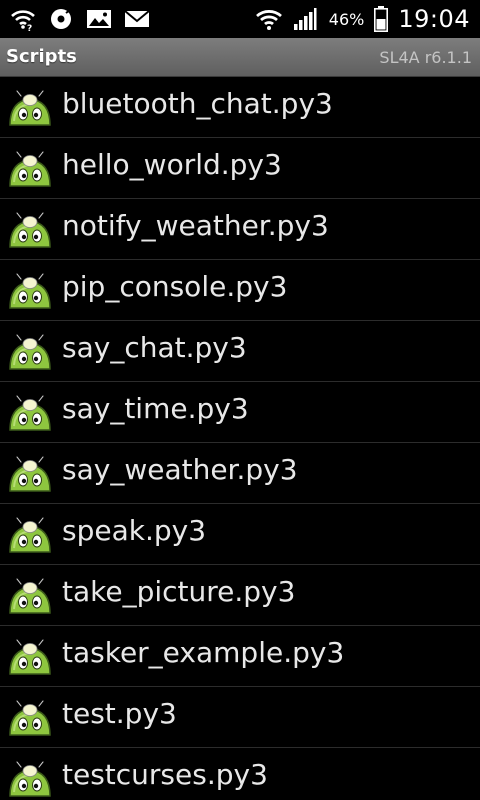 The image size is (480, 800). I want to click on script-list-item: take_picture.py3, so click(240, 595).